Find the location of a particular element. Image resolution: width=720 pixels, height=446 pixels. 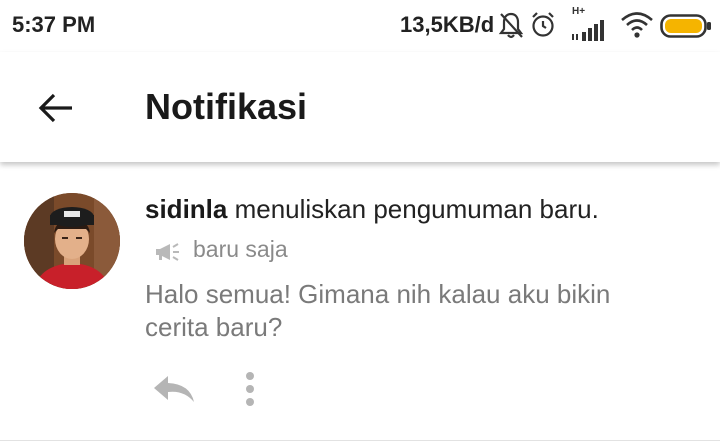

status-time: 5:37 PM is located at coordinates (54, 24).